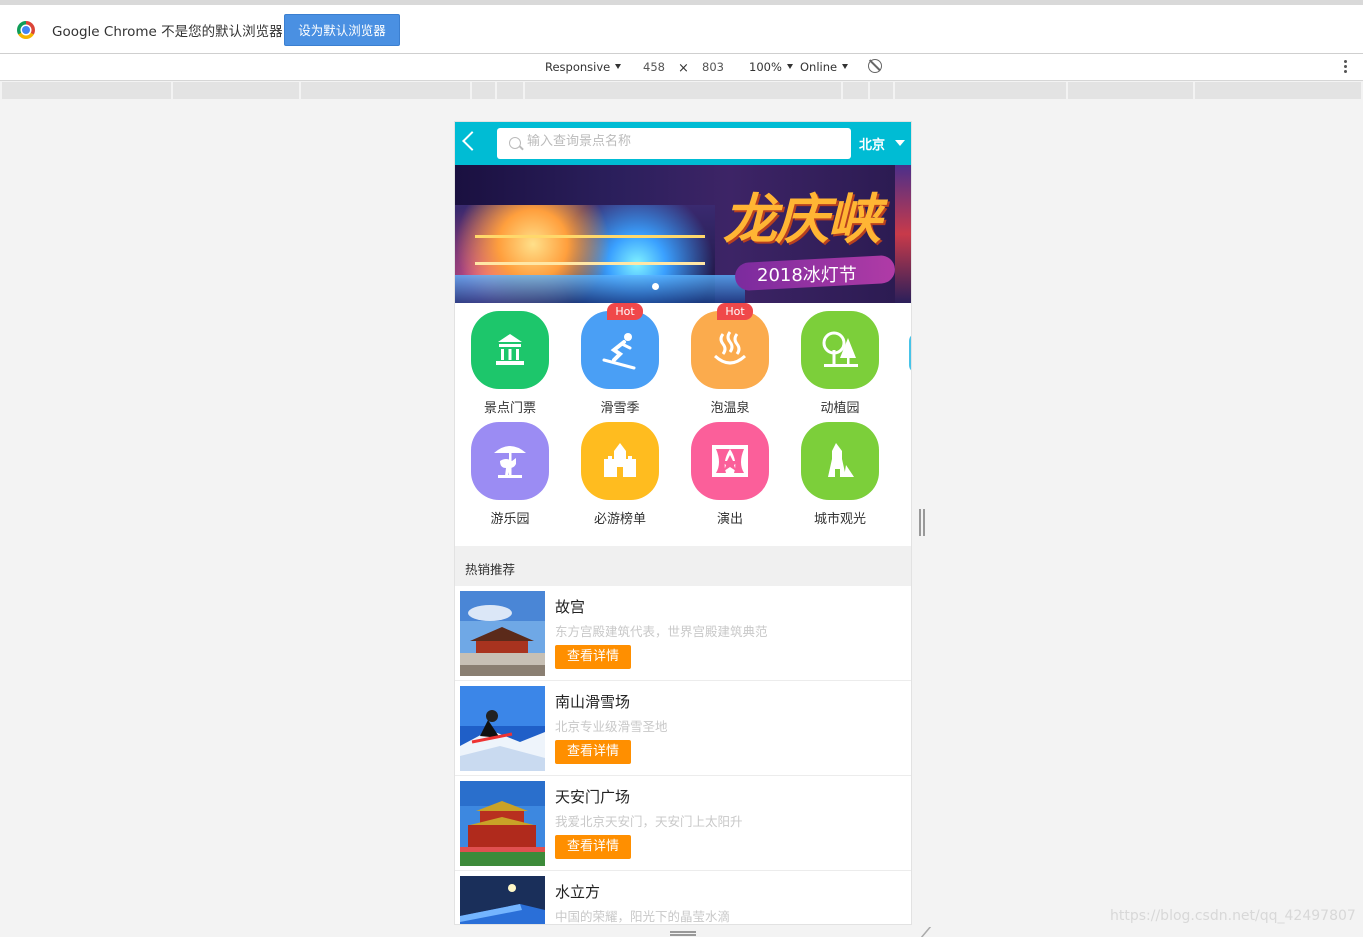 The height and width of the screenshot is (937, 1363). What do you see at coordinates (824, 67) in the screenshot?
I see `network-throttle-select: Online` at bounding box center [824, 67].